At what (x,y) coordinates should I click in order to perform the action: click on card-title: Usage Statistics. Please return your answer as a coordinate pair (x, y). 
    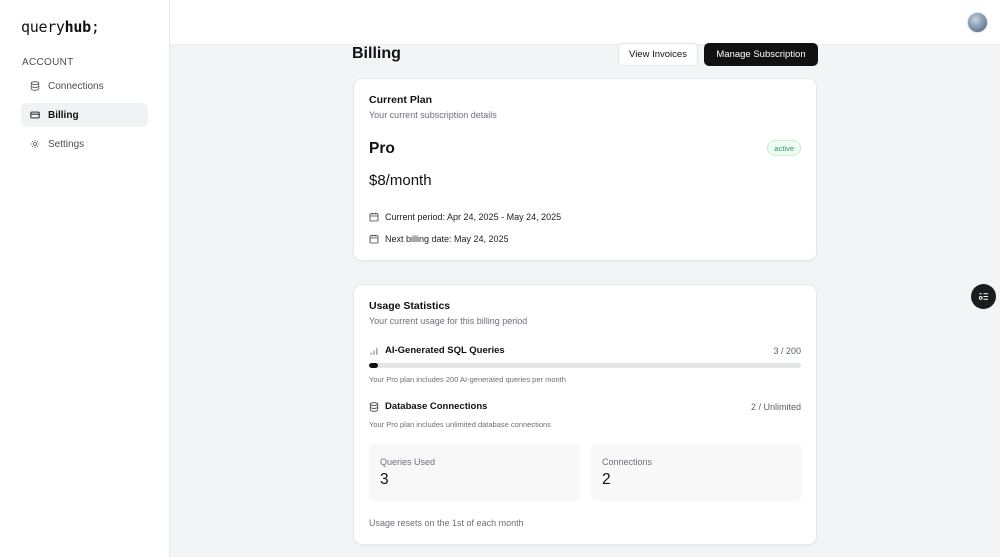
    Looking at the image, I should click on (410, 306).